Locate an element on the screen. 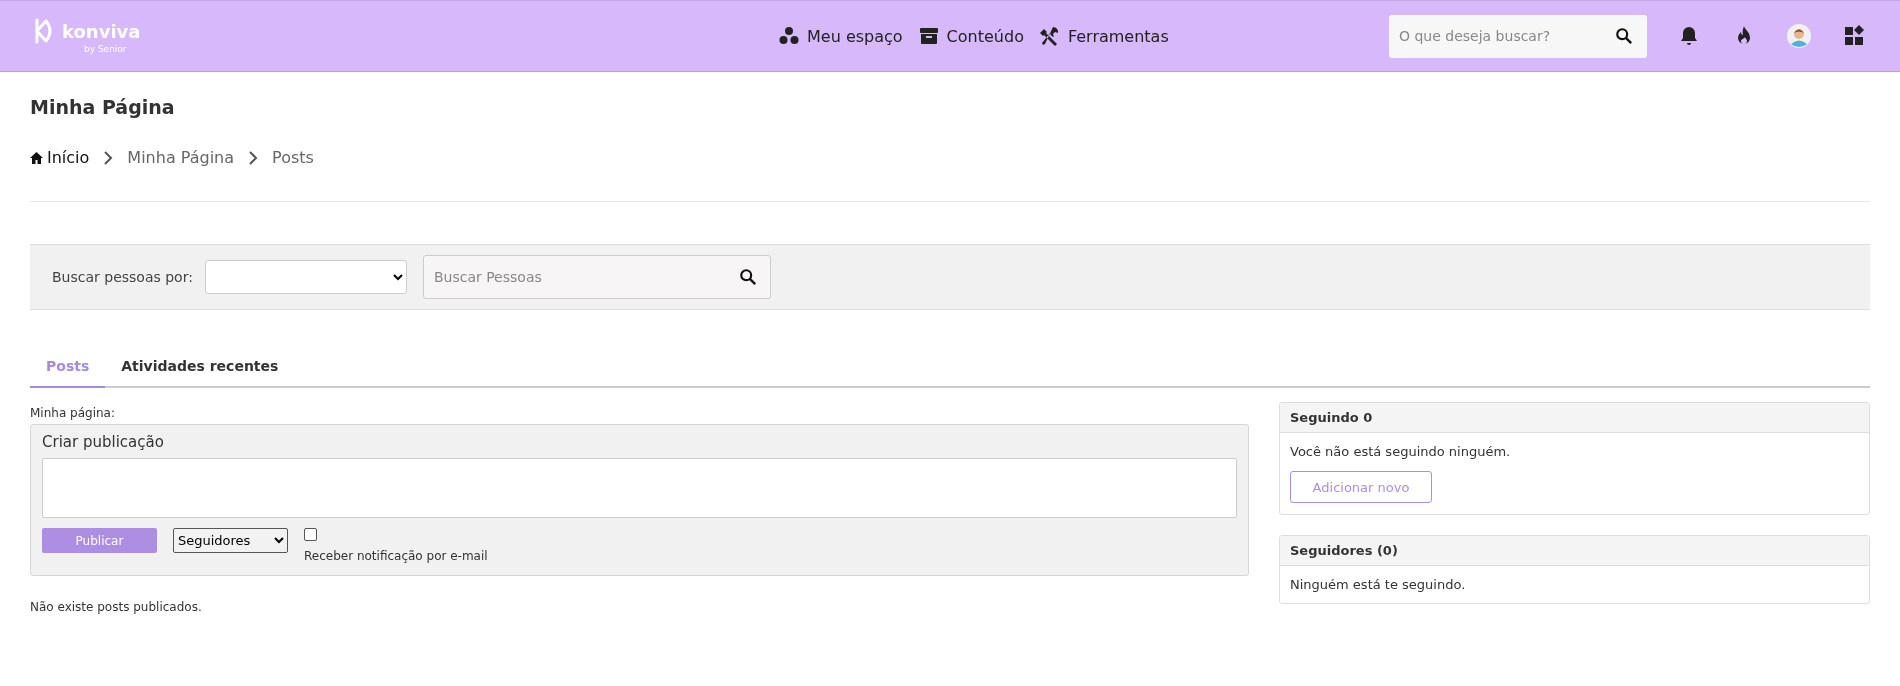 Image resolution: width=1900 pixels, height=686 pixels. nav-link: Conteúdo is located at coordinates (971, 36).